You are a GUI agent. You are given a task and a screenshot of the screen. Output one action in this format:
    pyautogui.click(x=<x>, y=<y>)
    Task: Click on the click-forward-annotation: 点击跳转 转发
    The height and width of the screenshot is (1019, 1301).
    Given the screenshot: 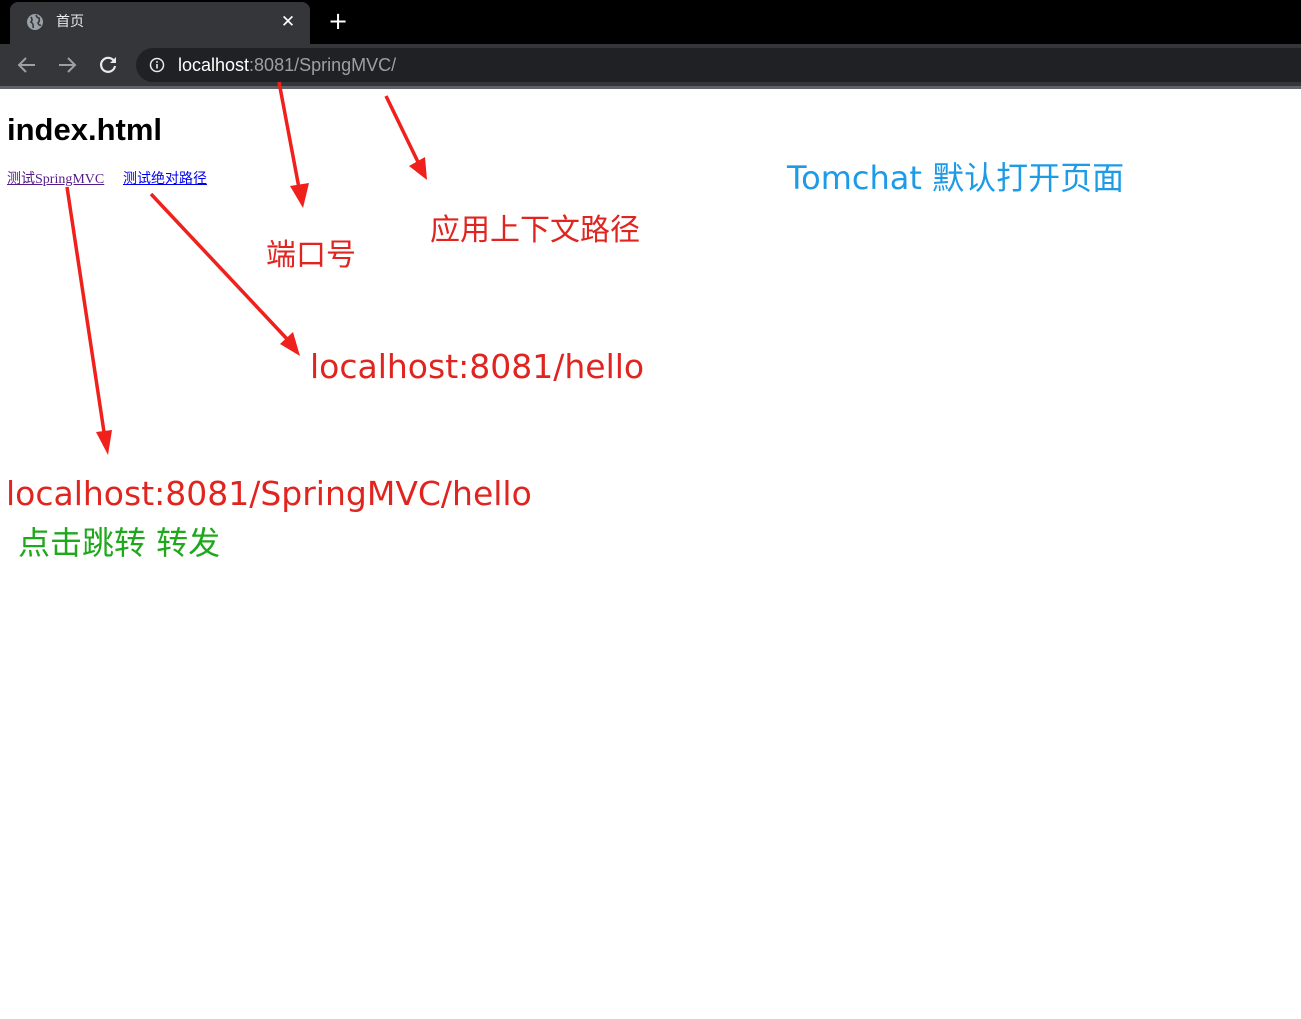 What is the action you would take?
    pyautogui.click(x=119, y=543)
    